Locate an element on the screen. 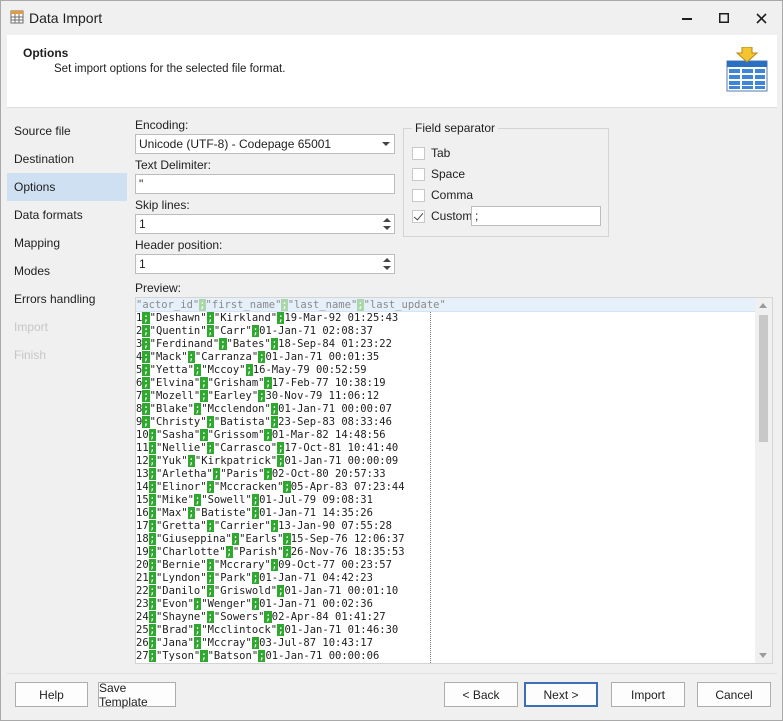  scroll-thumb is located at coordinates (763, 378).